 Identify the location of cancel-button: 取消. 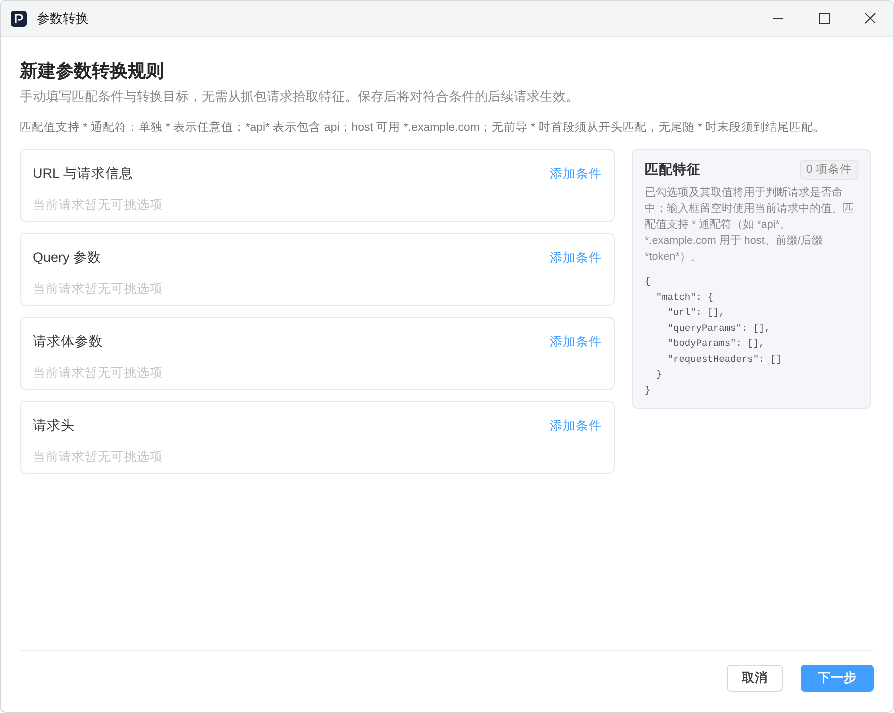
(755, 678).